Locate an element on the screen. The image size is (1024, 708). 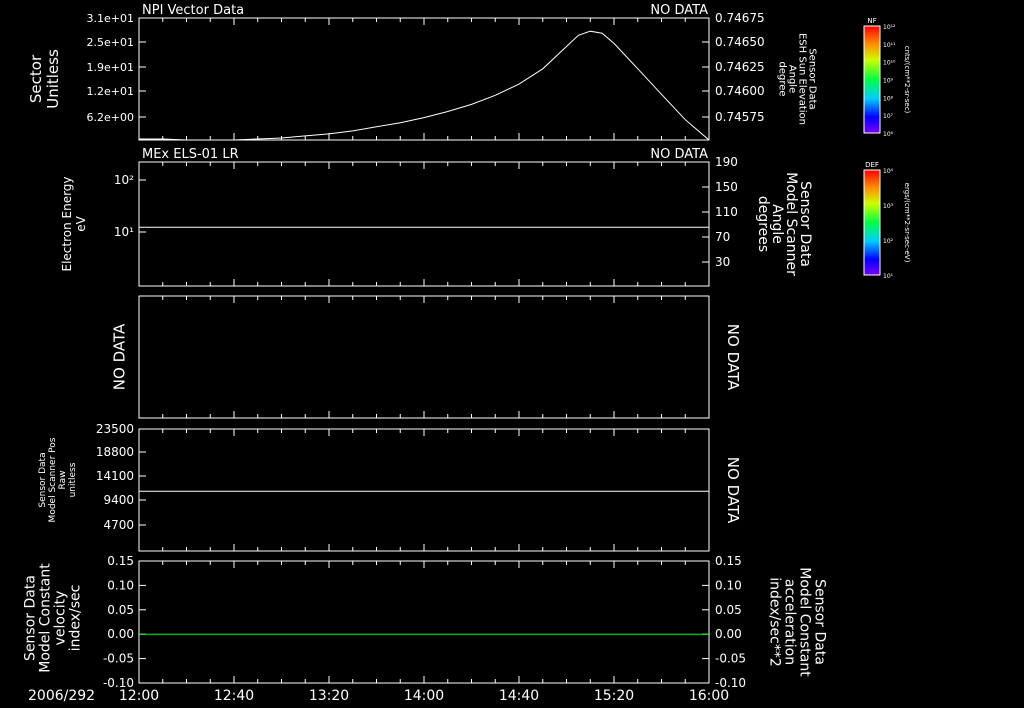
left-axis-label-5-line: Model Constant is located at coordinates (45, 618).